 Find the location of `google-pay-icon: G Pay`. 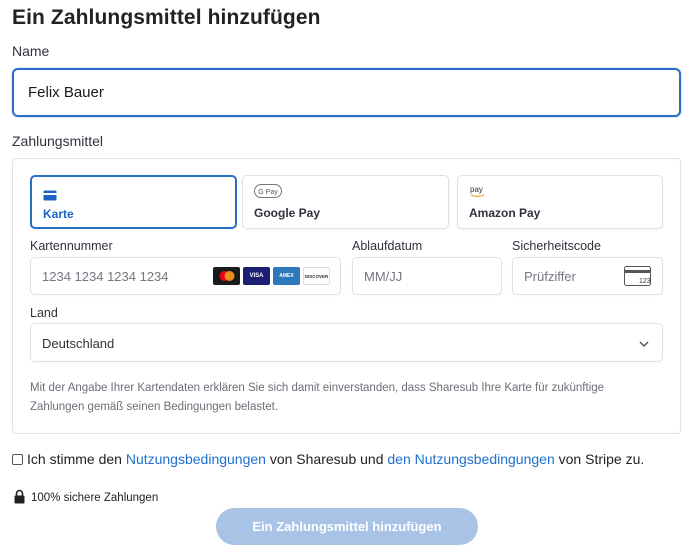

google-pay-icon: G Pay is located at coordinates (268, 193).